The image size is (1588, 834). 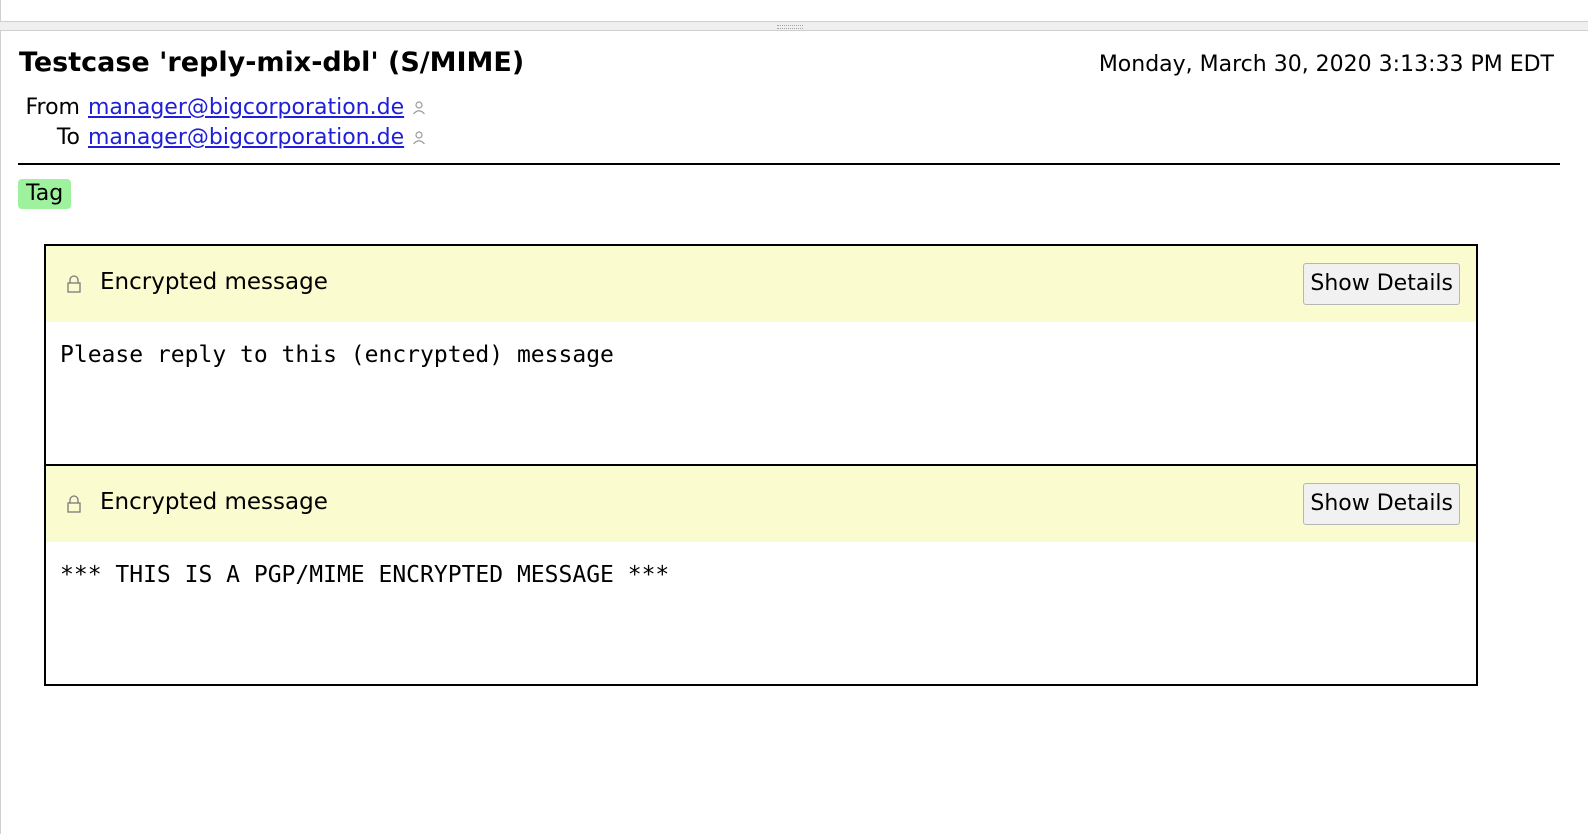 I want to click on message-body-text: Please reply to this (encrypted) message, so click(x=337, y=355).